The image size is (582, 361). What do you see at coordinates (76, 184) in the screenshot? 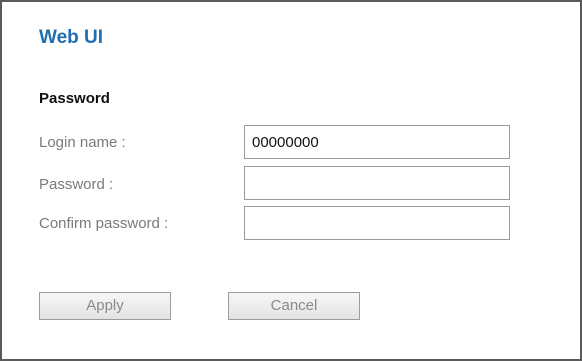
I see `password-label: Password :` at bounding box center [76, 184].